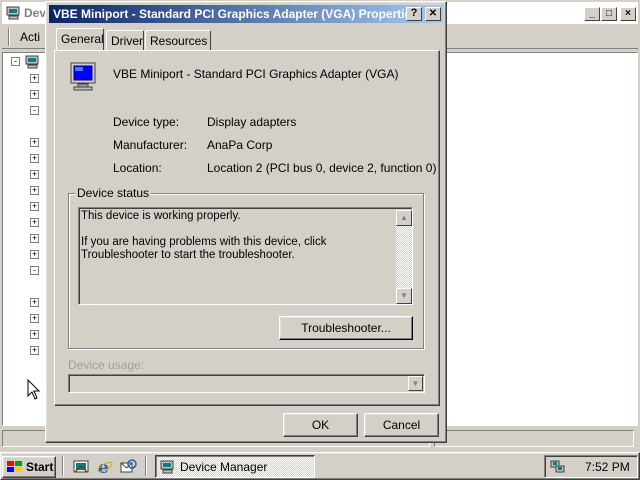 This screenshot has width=640, height=480. I want to click on chevron-down-icon: ▼, so click(415, 383).